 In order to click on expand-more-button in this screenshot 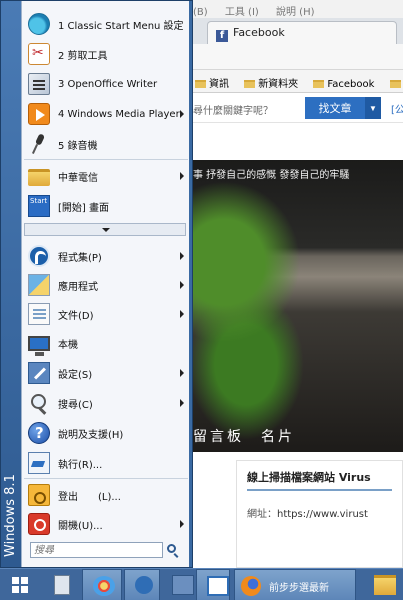, I will do `click(105, 229)`.